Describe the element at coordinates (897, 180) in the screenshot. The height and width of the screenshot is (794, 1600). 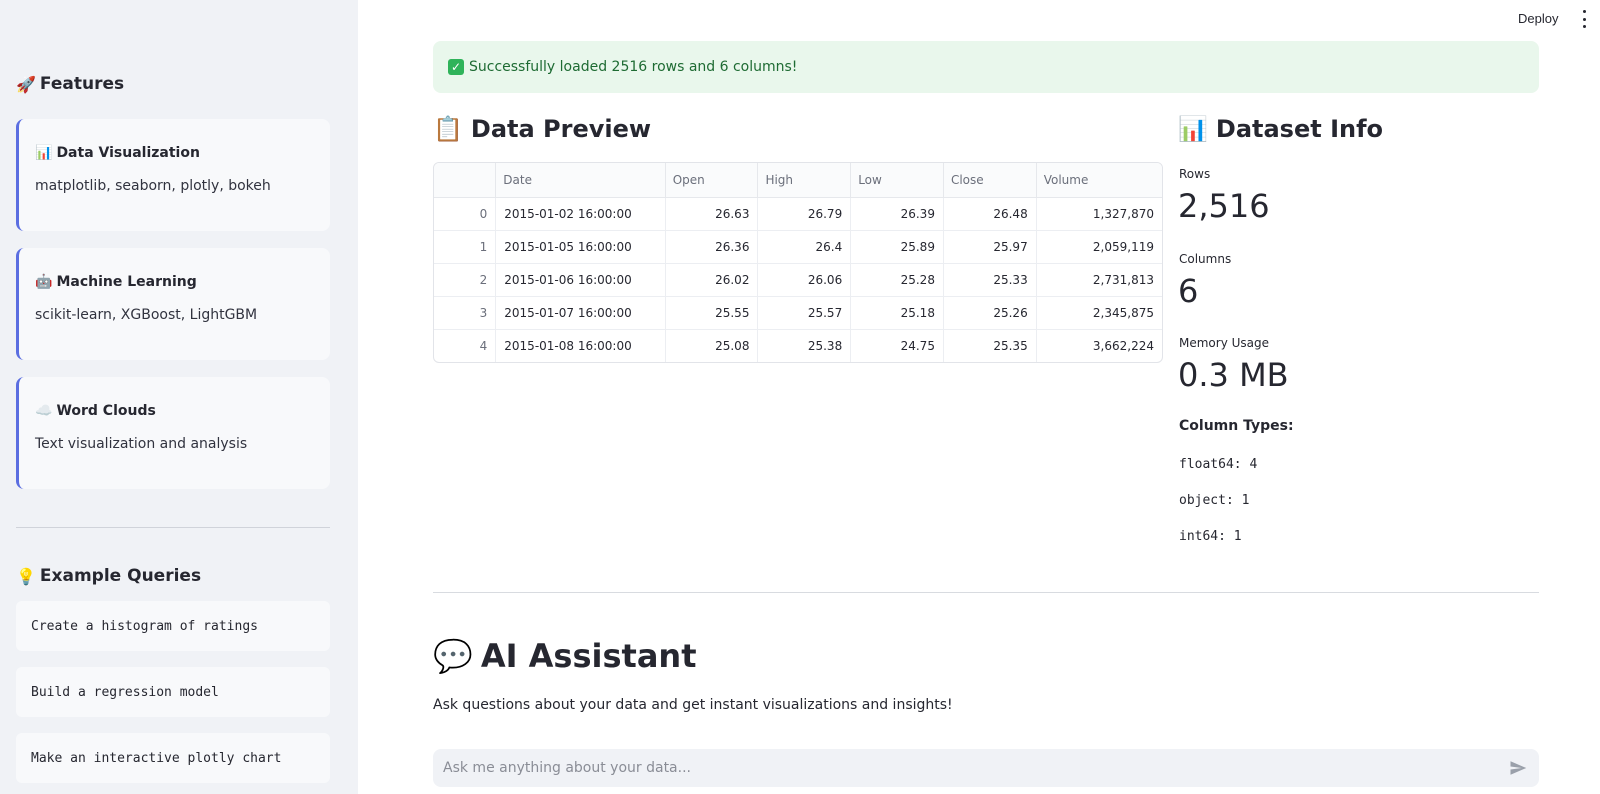
I see `column-header: Low` at that location.